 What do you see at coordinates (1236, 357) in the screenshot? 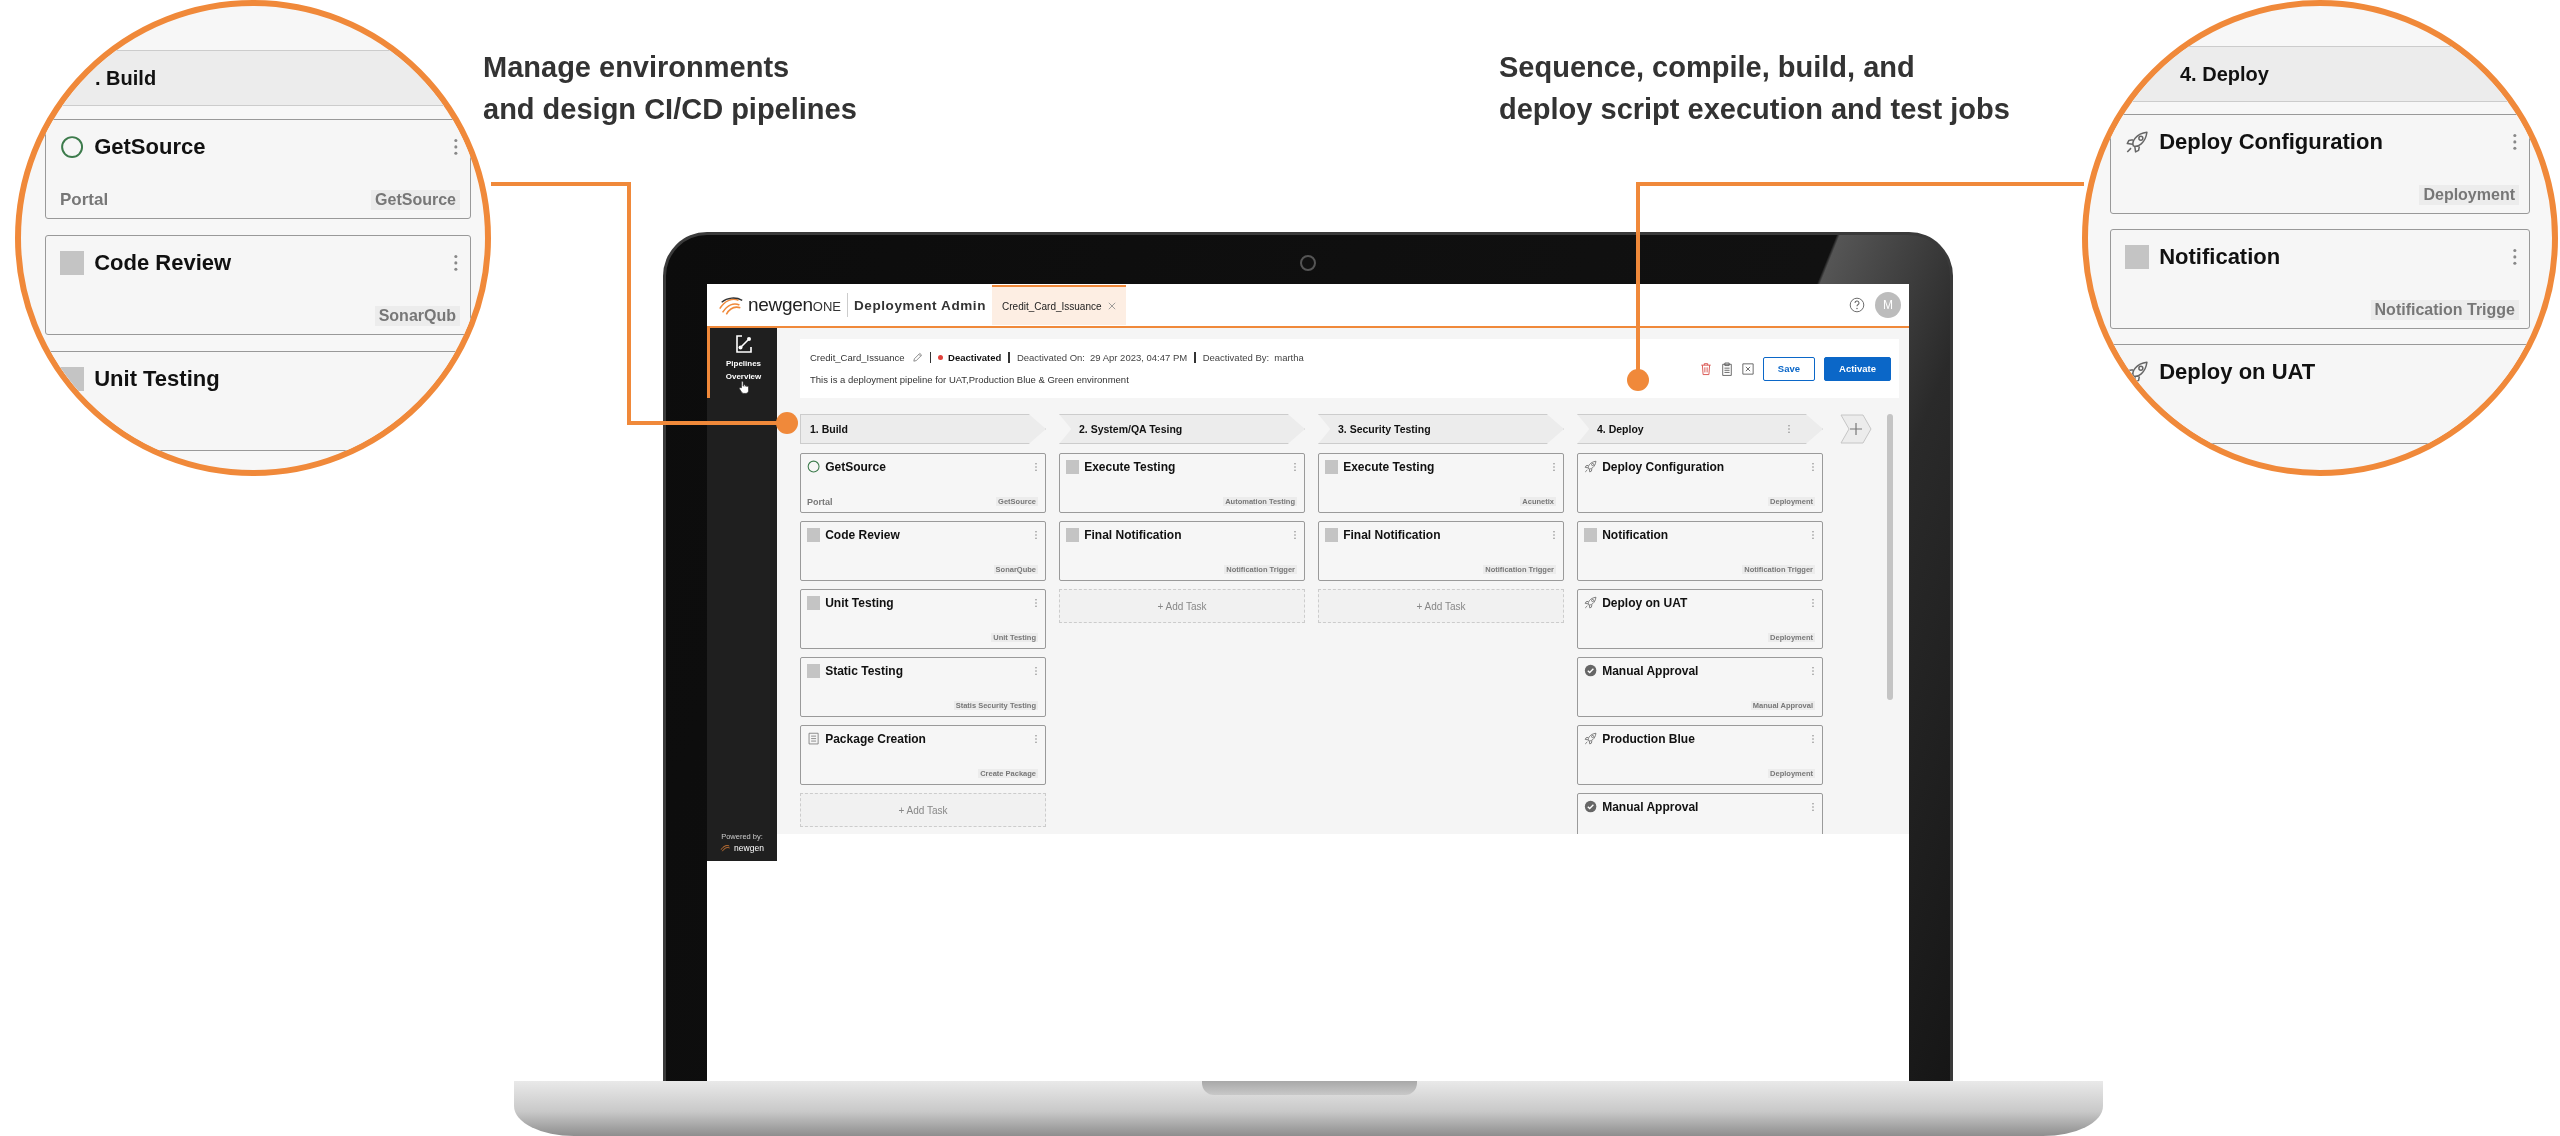
I see `deactivated-by-label: Deactivated By:` at bounding box center [1236, 357].